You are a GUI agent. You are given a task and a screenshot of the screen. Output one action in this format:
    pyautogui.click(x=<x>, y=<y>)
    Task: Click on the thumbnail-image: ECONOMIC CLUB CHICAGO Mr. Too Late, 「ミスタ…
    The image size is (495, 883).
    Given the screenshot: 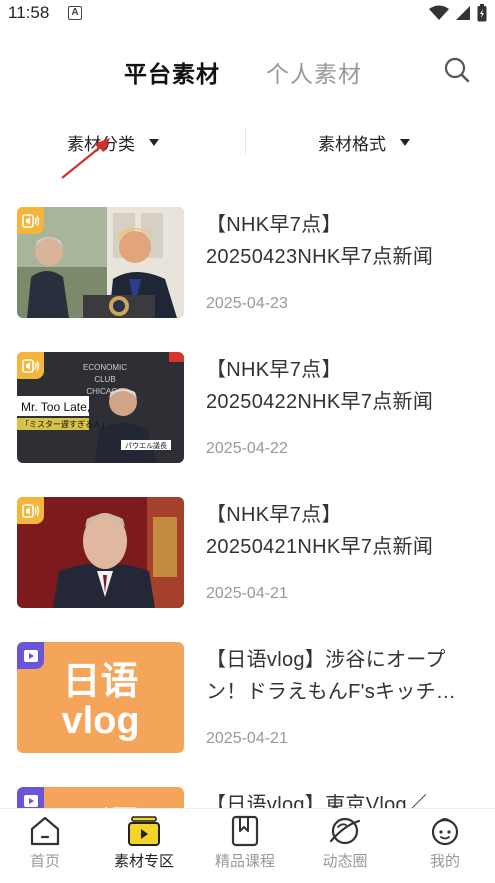 What is the action you would take?
    pyautogui.click(x=100, y=407)
    